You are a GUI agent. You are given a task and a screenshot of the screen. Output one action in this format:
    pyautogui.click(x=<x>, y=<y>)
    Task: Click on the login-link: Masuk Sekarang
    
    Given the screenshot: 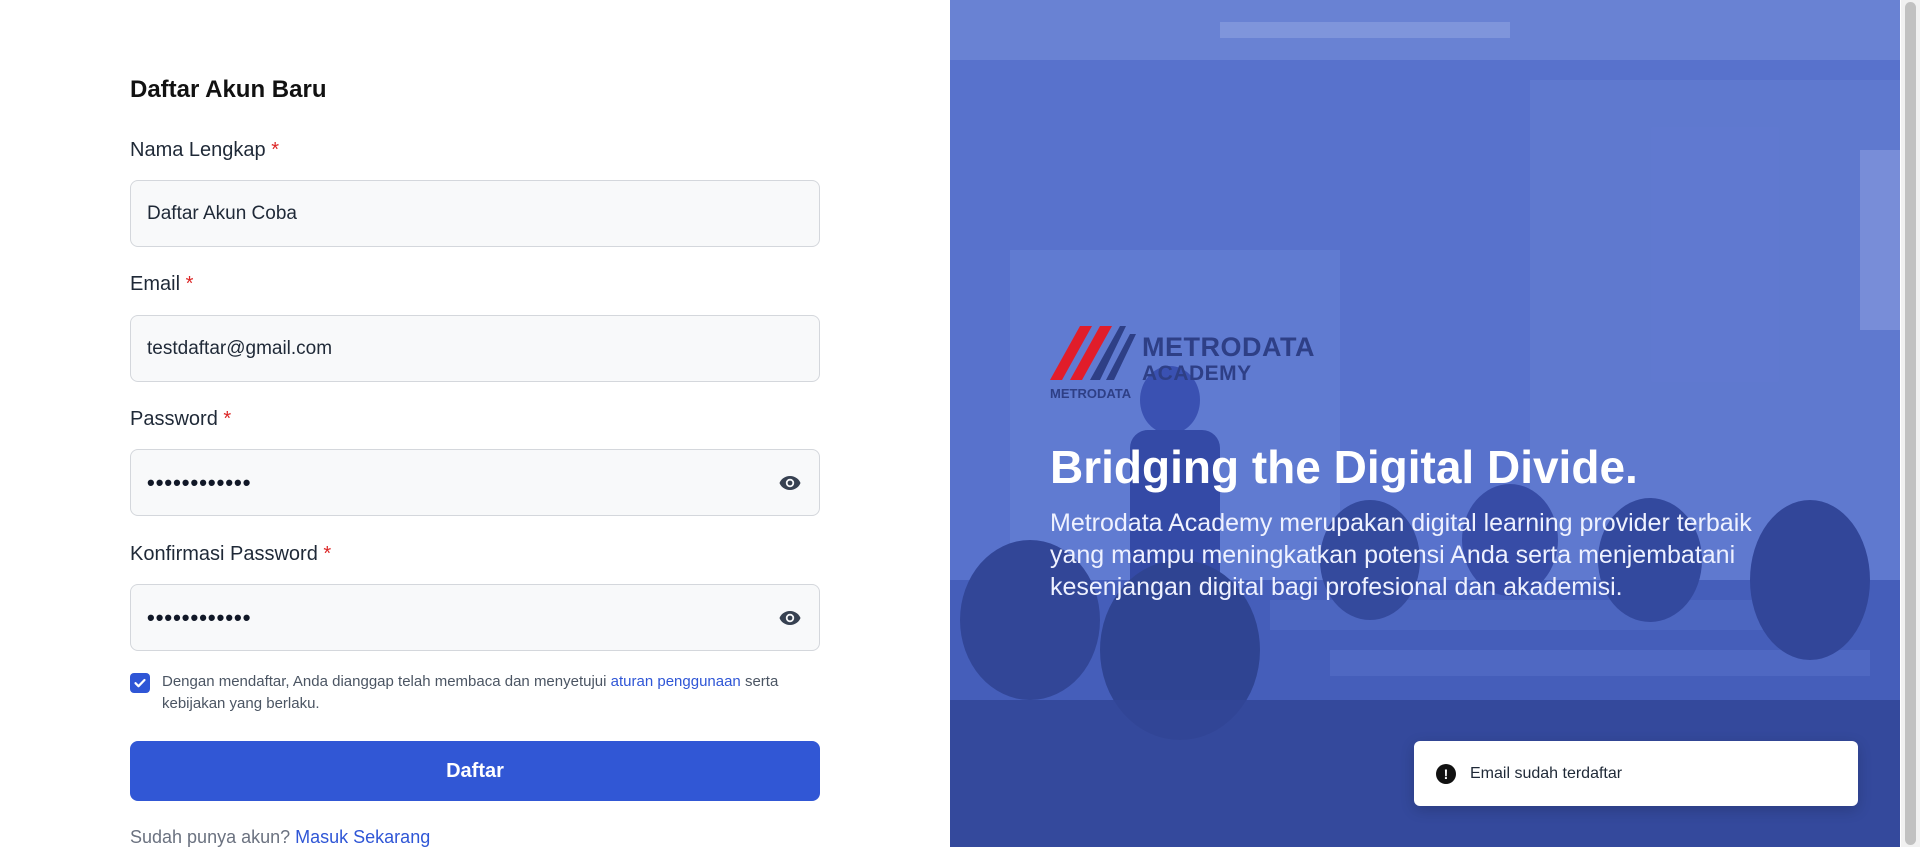 What is the action you would take?
    pyautogui.click(x=362, y=837)
    